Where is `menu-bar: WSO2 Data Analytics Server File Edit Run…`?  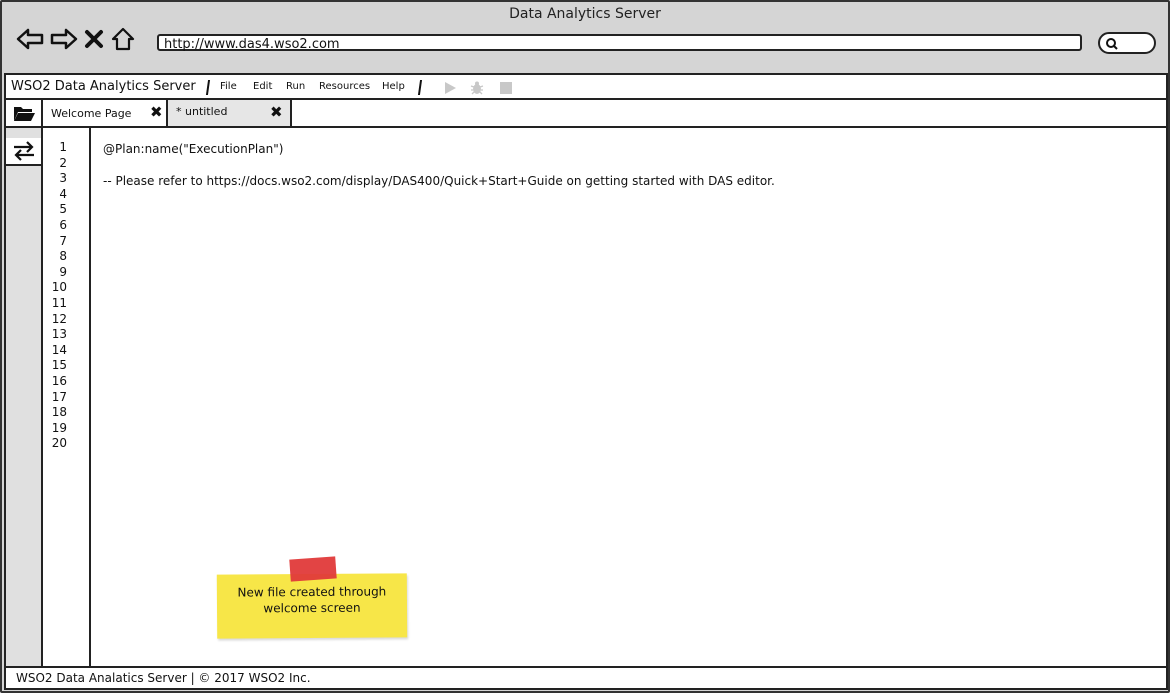
menu-bar: WSO2 Data Analytics Server File Edit Run… is located at coordinates (586, 87).